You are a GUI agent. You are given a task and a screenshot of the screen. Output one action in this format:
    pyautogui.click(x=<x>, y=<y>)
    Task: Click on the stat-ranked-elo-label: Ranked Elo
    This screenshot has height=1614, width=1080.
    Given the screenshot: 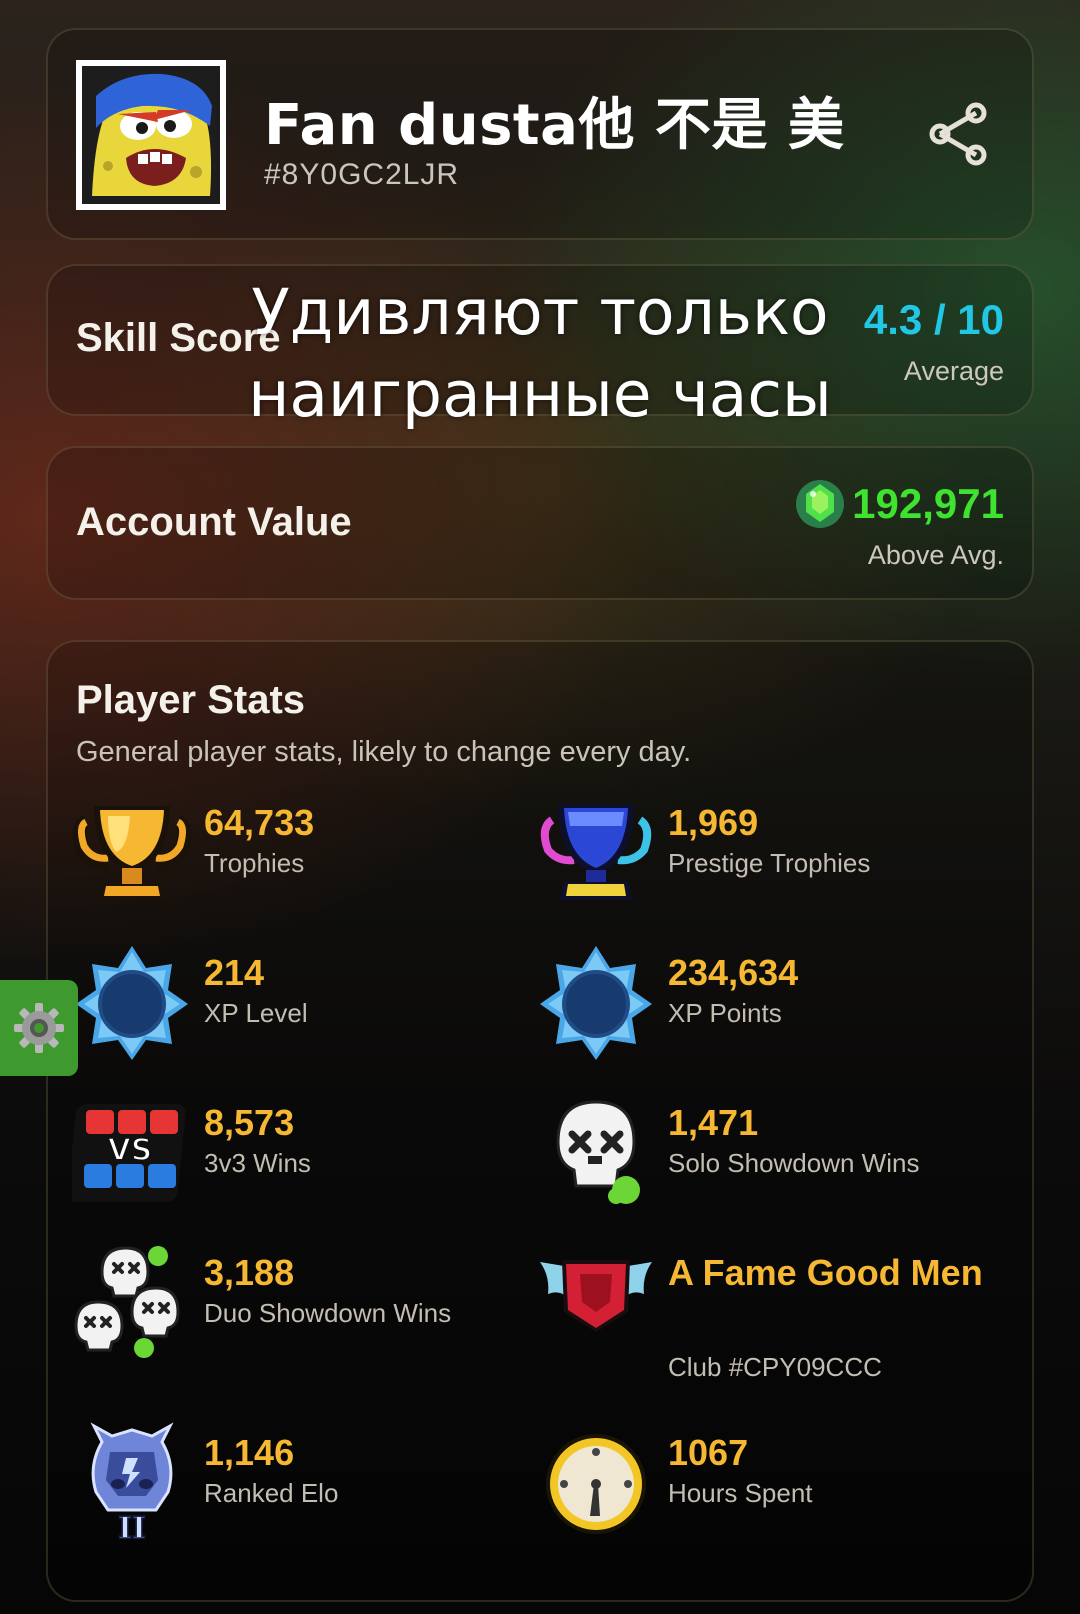 What is the action you would take?
    pyautogui.click(x=271, y=1493)
    